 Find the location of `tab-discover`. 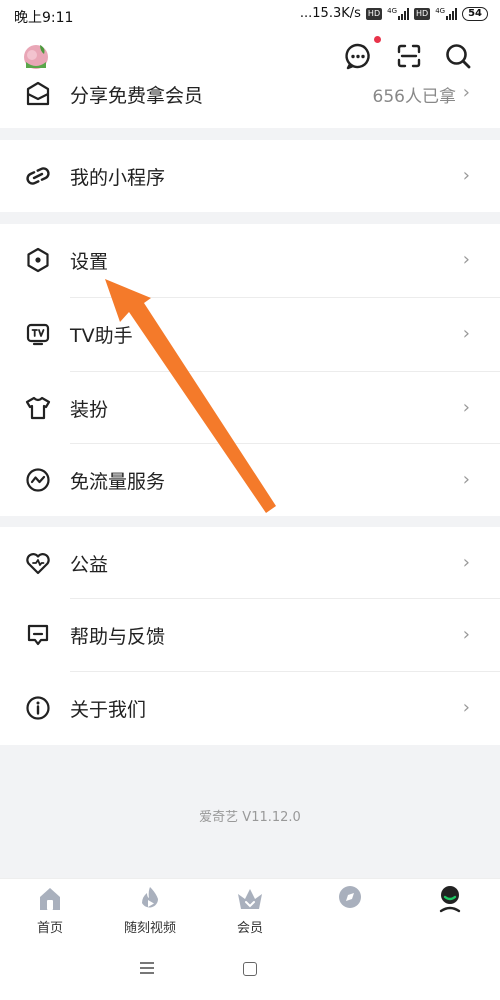

tab-discover is located at coordinates (350, 899).